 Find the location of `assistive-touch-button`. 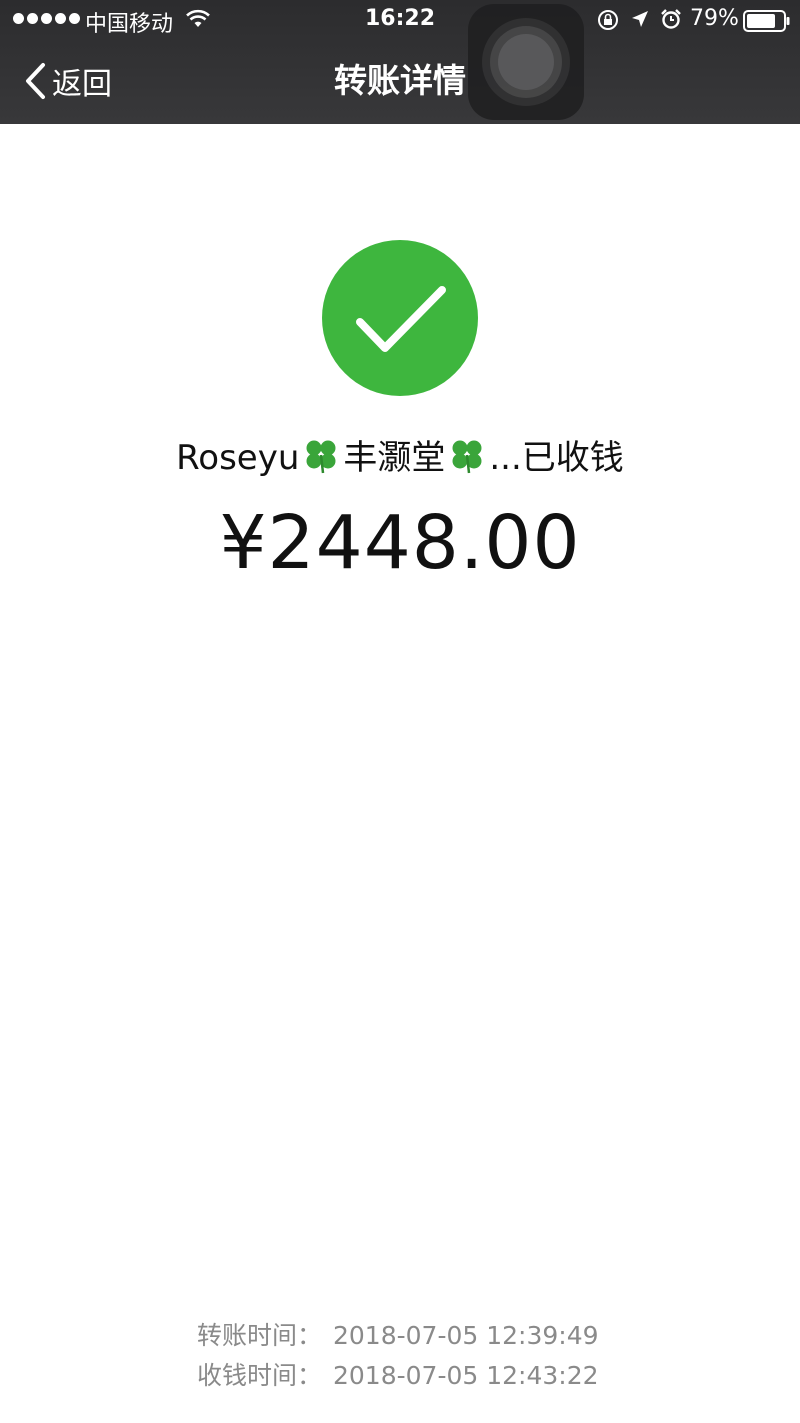

assistive-touch-button is located at coordinates (526, 62).